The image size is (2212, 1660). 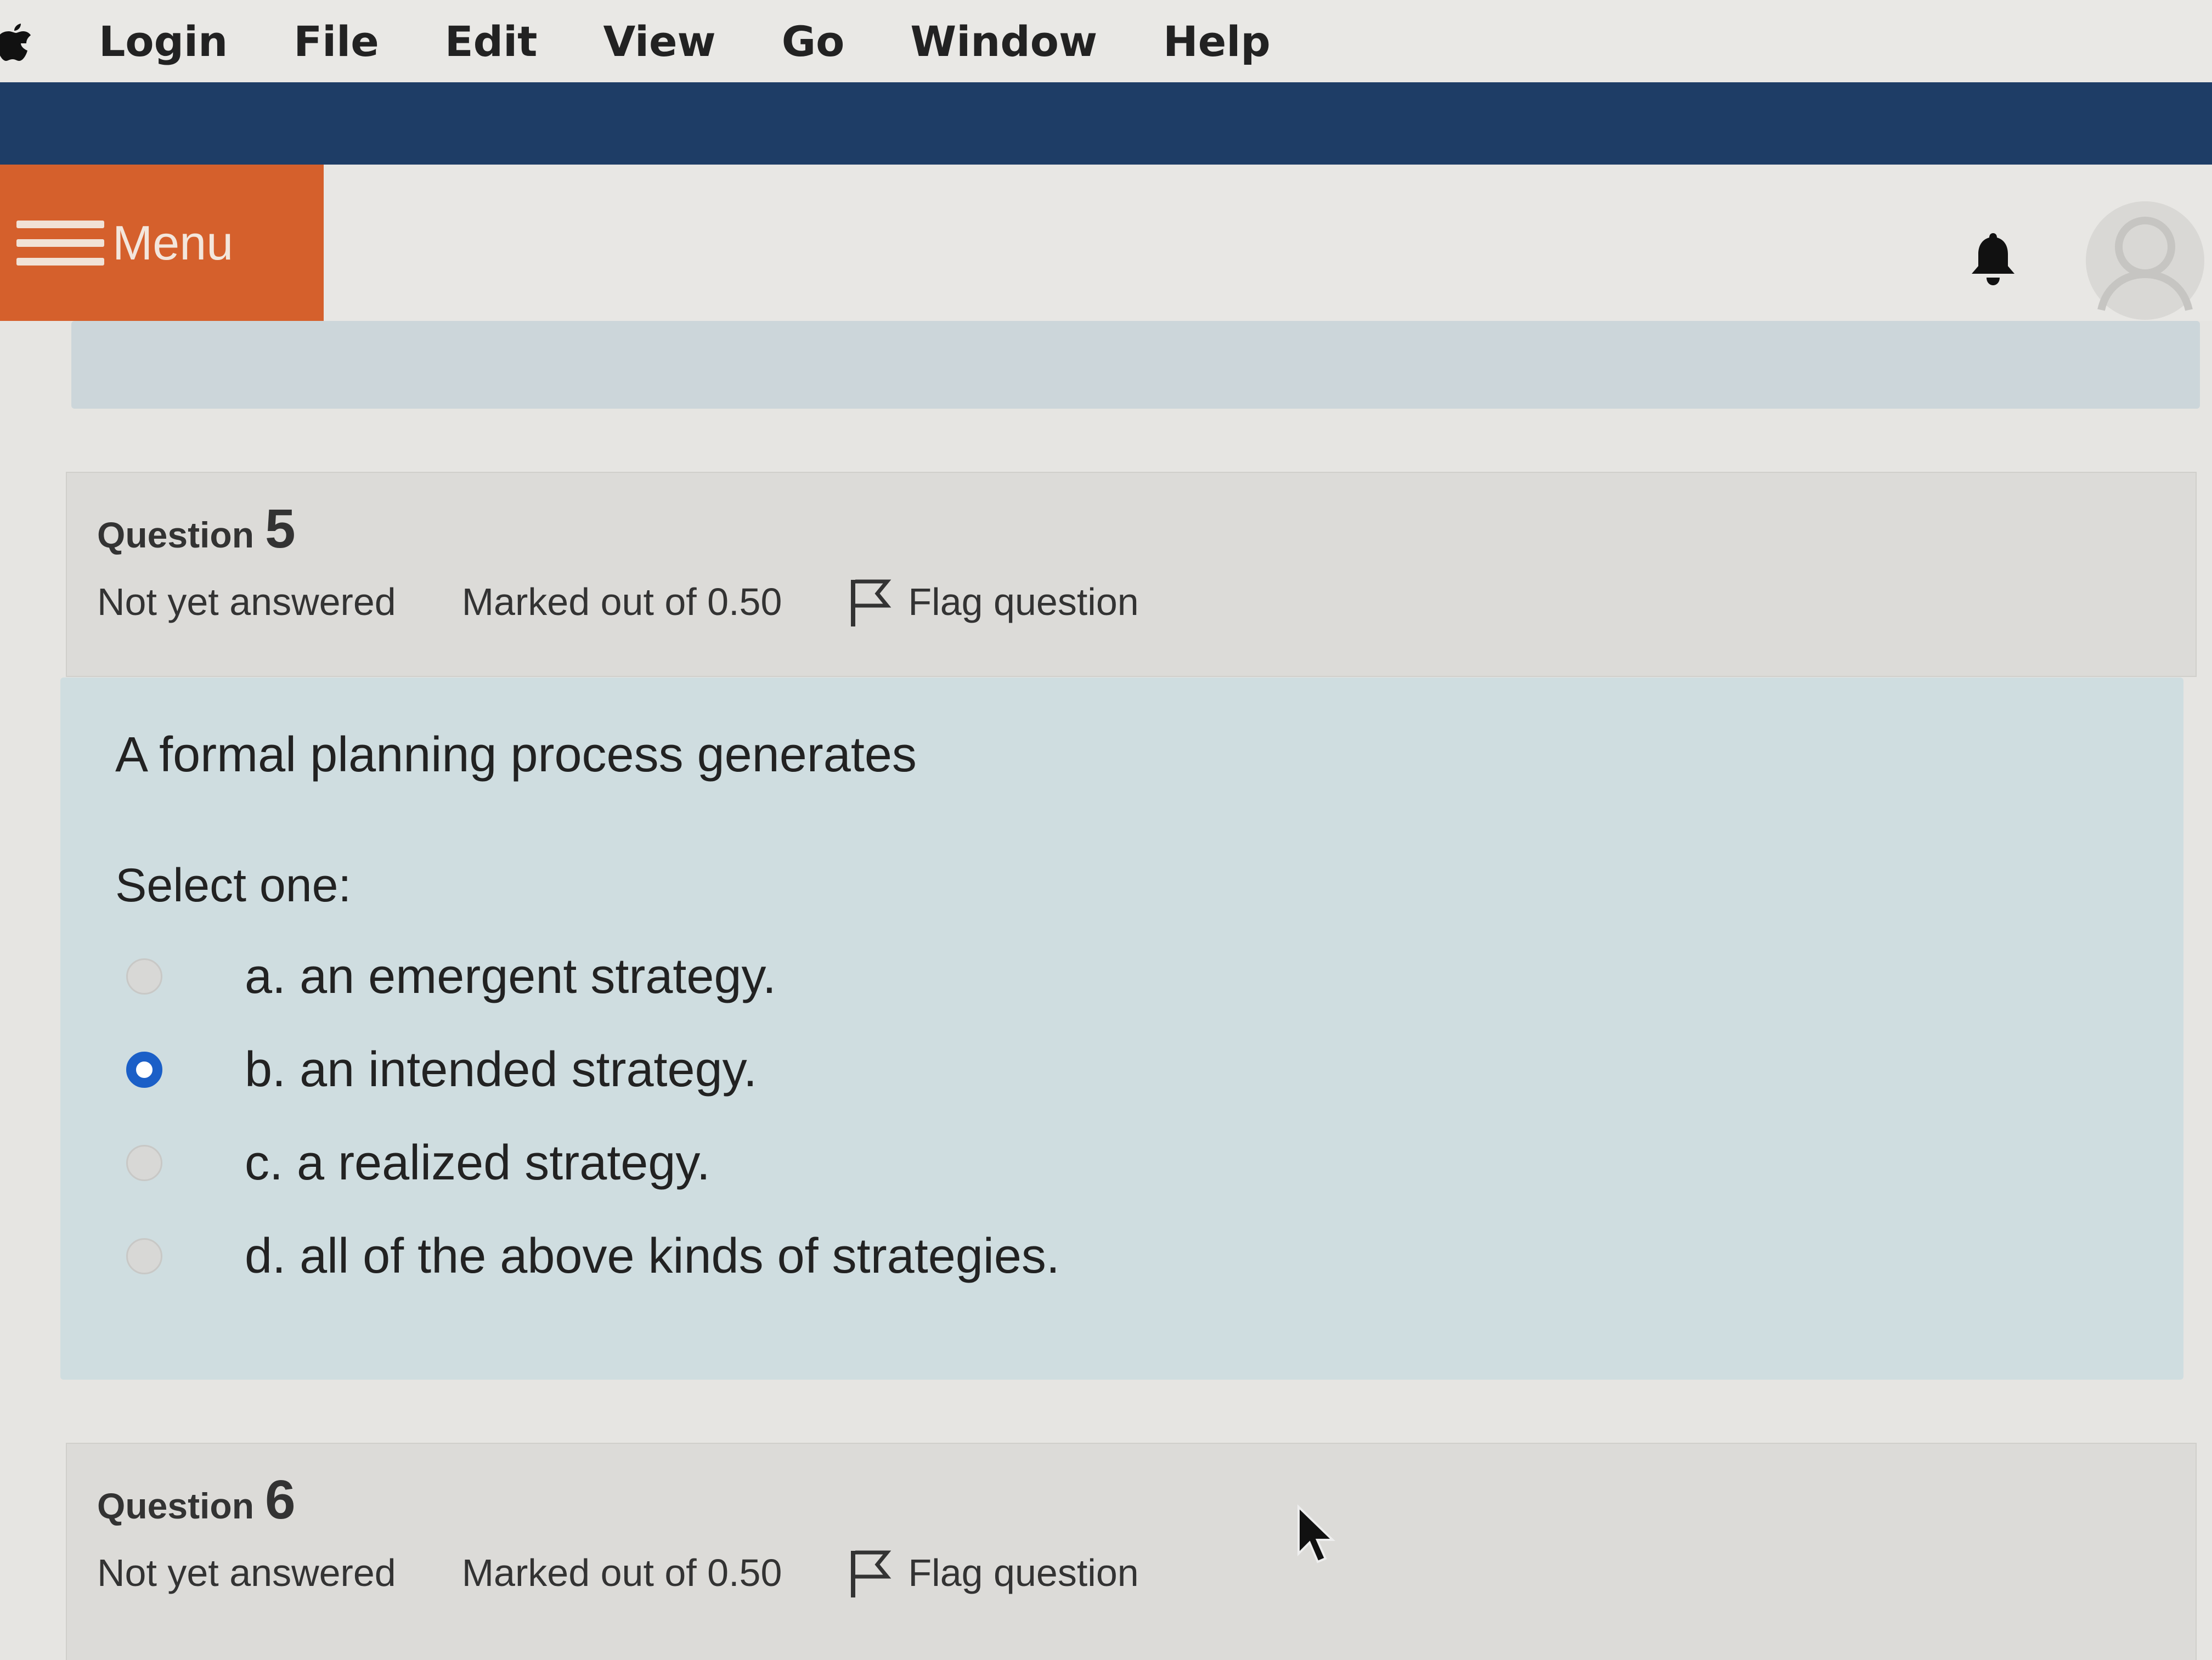 I want to click on top-banner, so click(x=1106, y=127).